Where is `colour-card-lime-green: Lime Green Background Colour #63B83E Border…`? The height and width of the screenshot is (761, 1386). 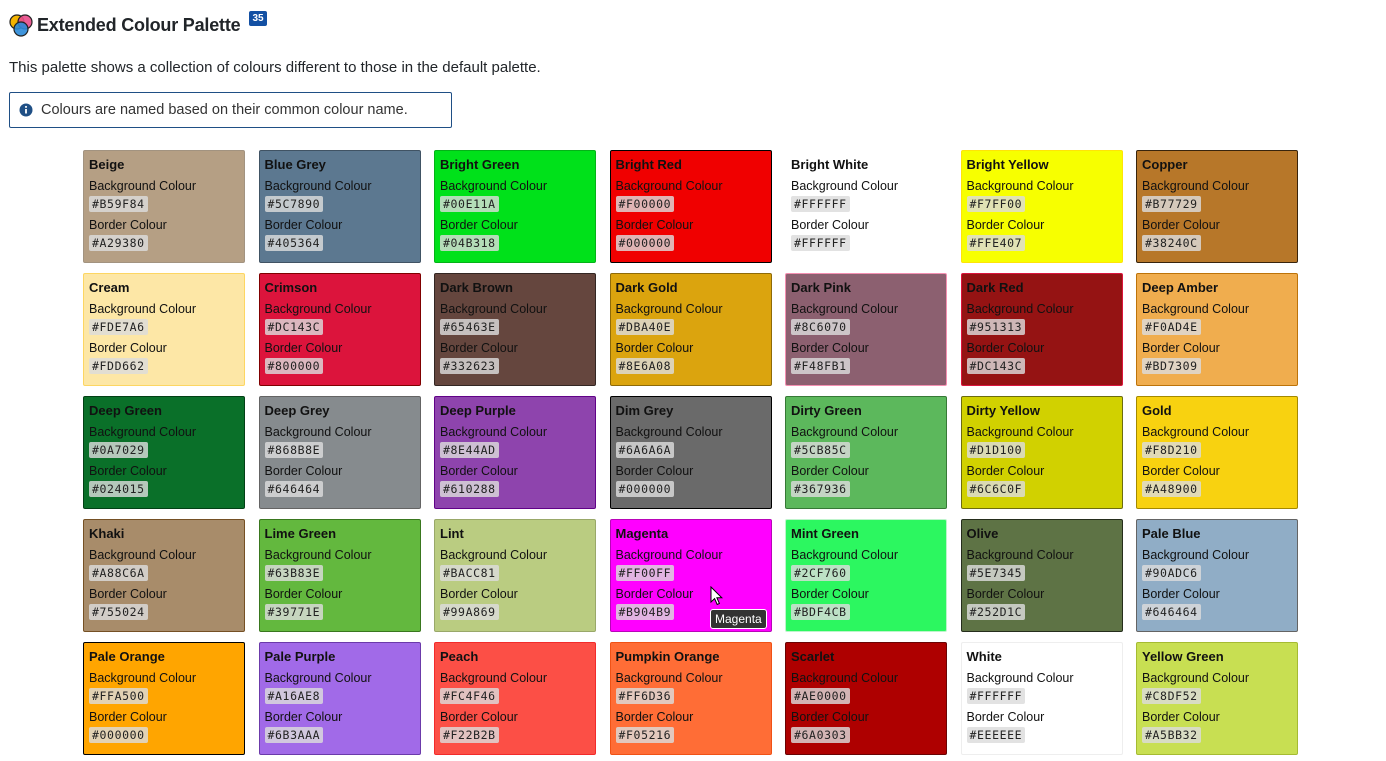
colour-card-lime-green: Lime Green Background Colour #63B83E Border… is located at coordinates (339, 575).